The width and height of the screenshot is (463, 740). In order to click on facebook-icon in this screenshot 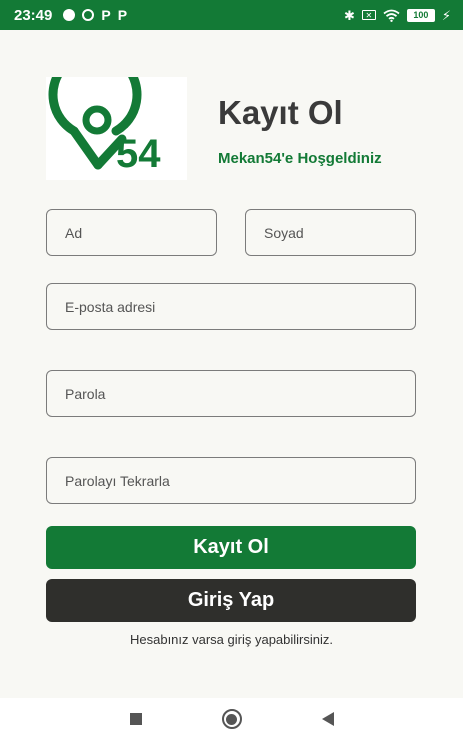, I will do `click(69, 15)`.